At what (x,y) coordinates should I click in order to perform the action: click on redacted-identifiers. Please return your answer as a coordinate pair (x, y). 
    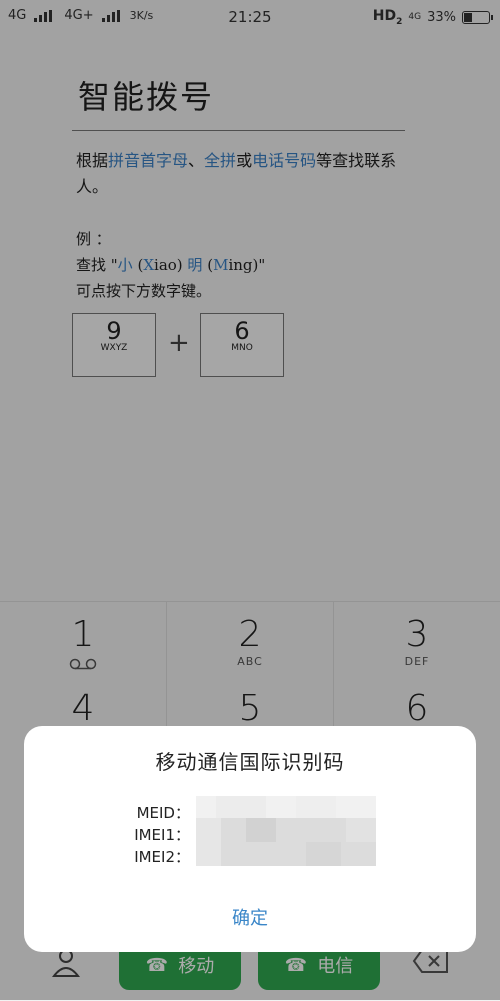
    Looking at the image, I should click on (286, 844).